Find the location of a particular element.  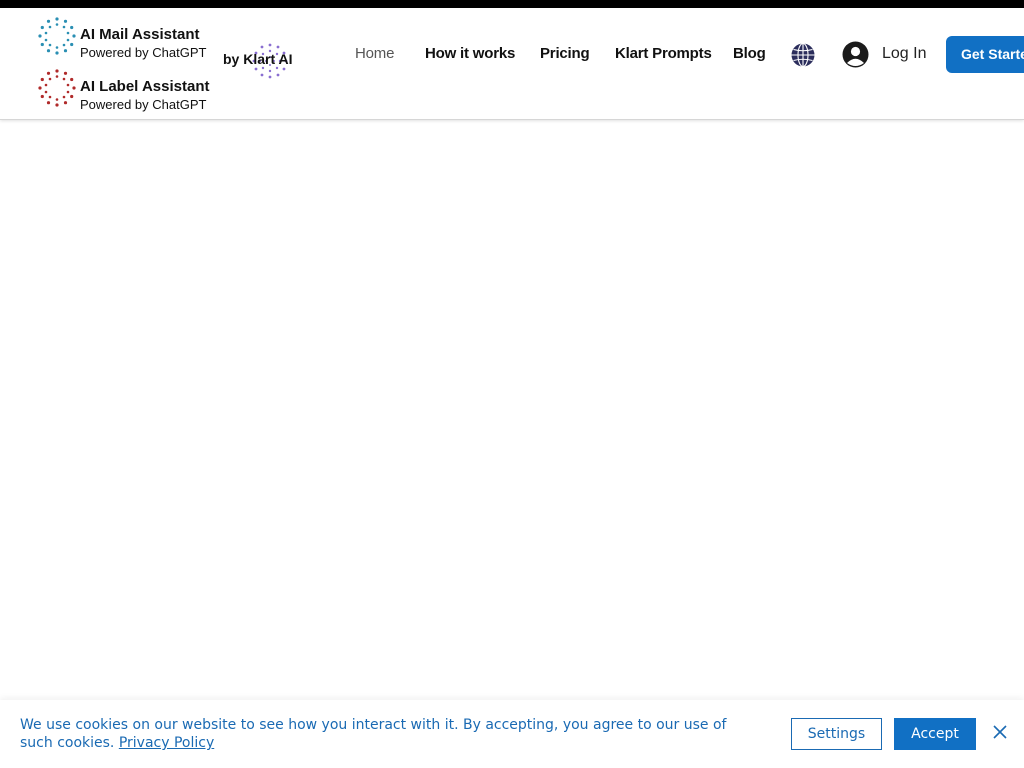

get-started-button: Get Started is located at coordinates (985, 54).